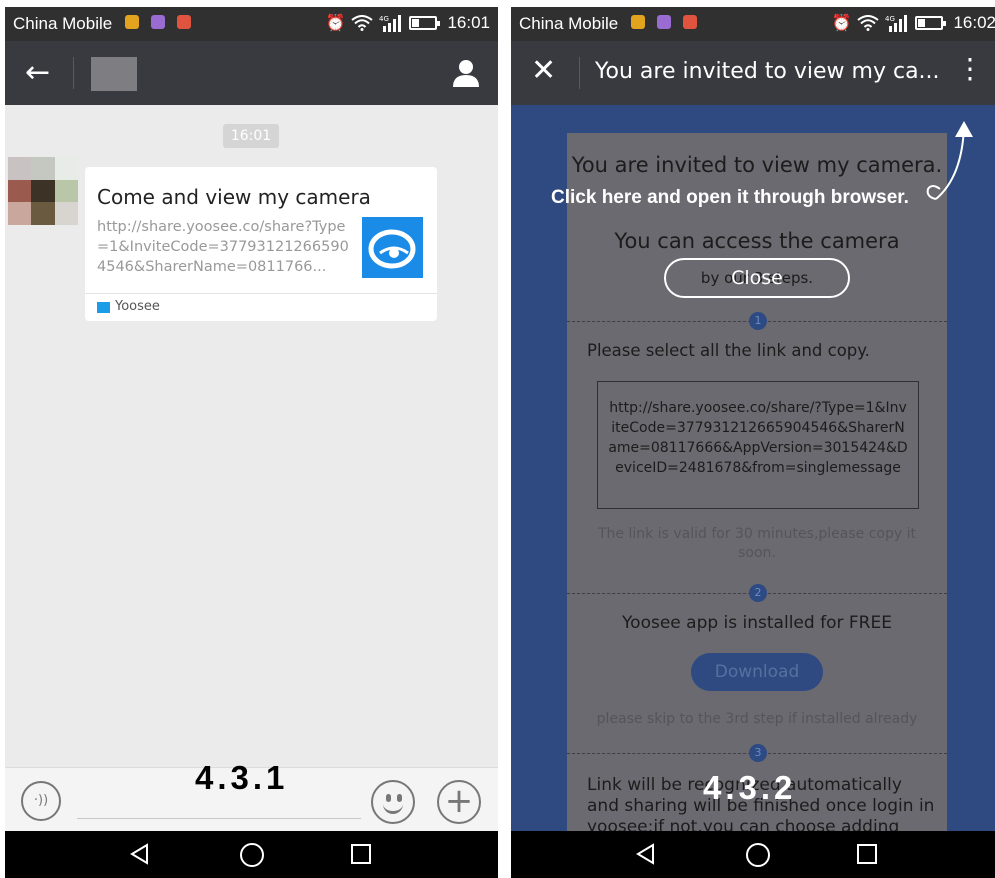  What do you see at coordinates (750, 787) in the screenshot?
I see `step-label: 4.3.2` at bounding box center [750, 787].